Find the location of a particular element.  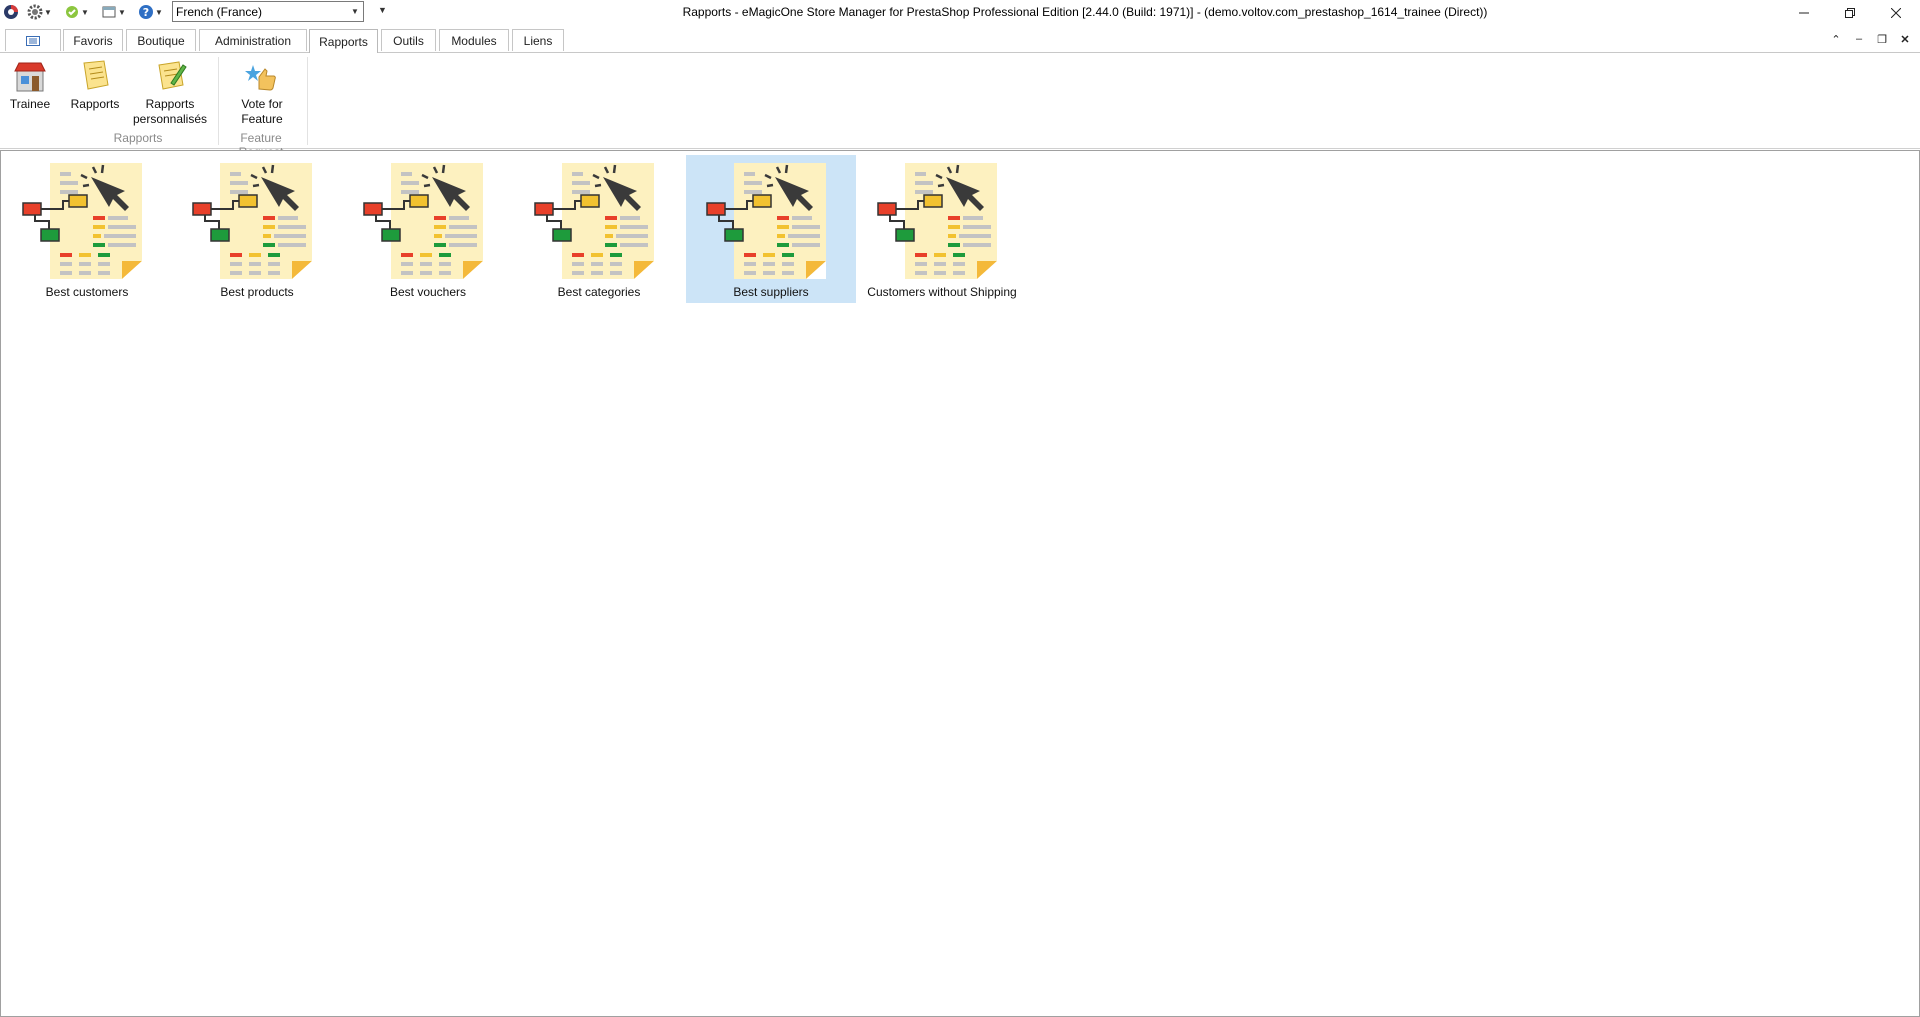

report-item-best-vouchers: Best vouchers is located at coordinates (428, 229).